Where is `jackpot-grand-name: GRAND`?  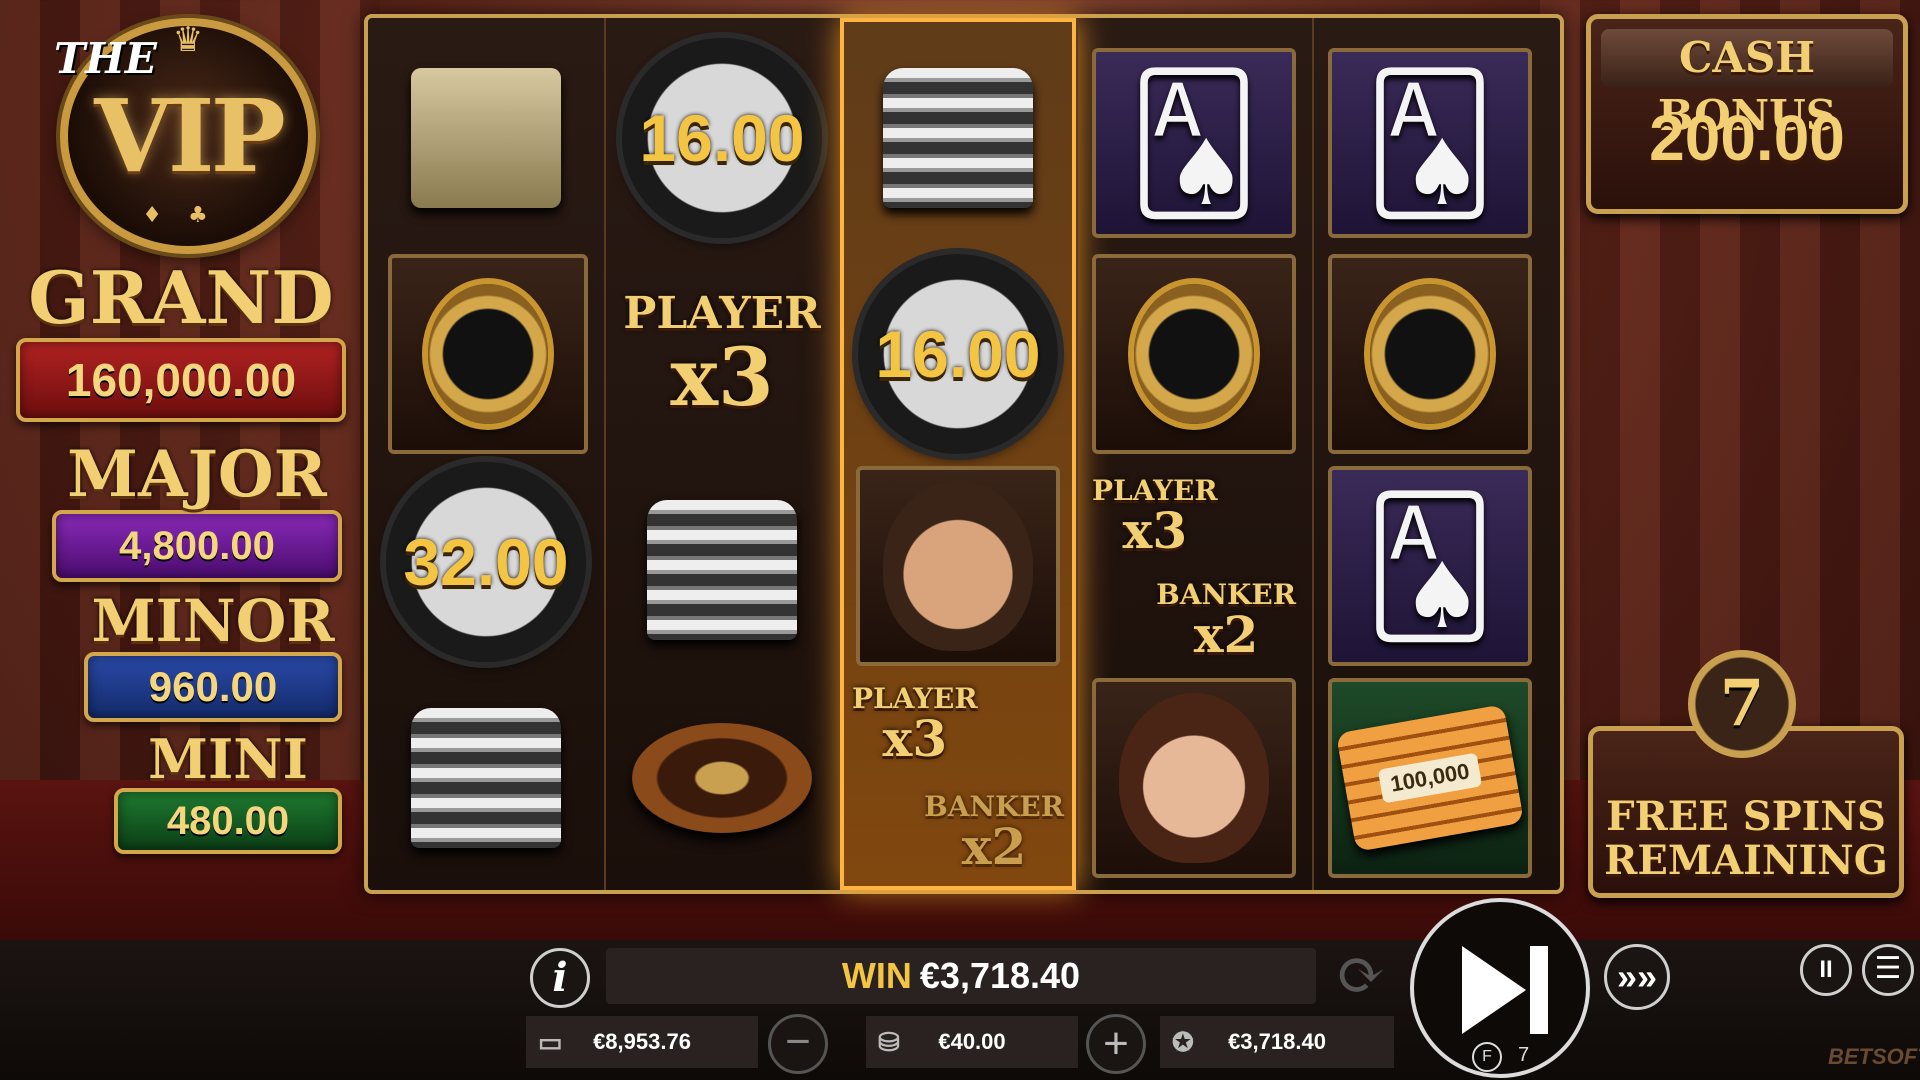 jackpot-grand-name: GRAND is located at coordinates (181, 297).